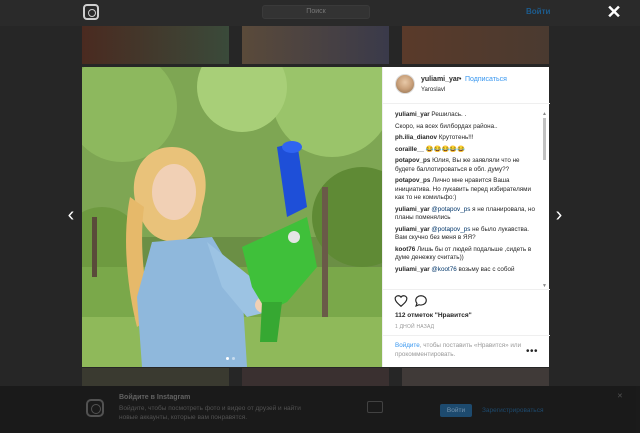 The width and height of the screenshot is (640, 433). What do you see at coordinates (486, 79) in the screenshot?
I see `follow-button: Подписаться` at bounding box center [486, 79].